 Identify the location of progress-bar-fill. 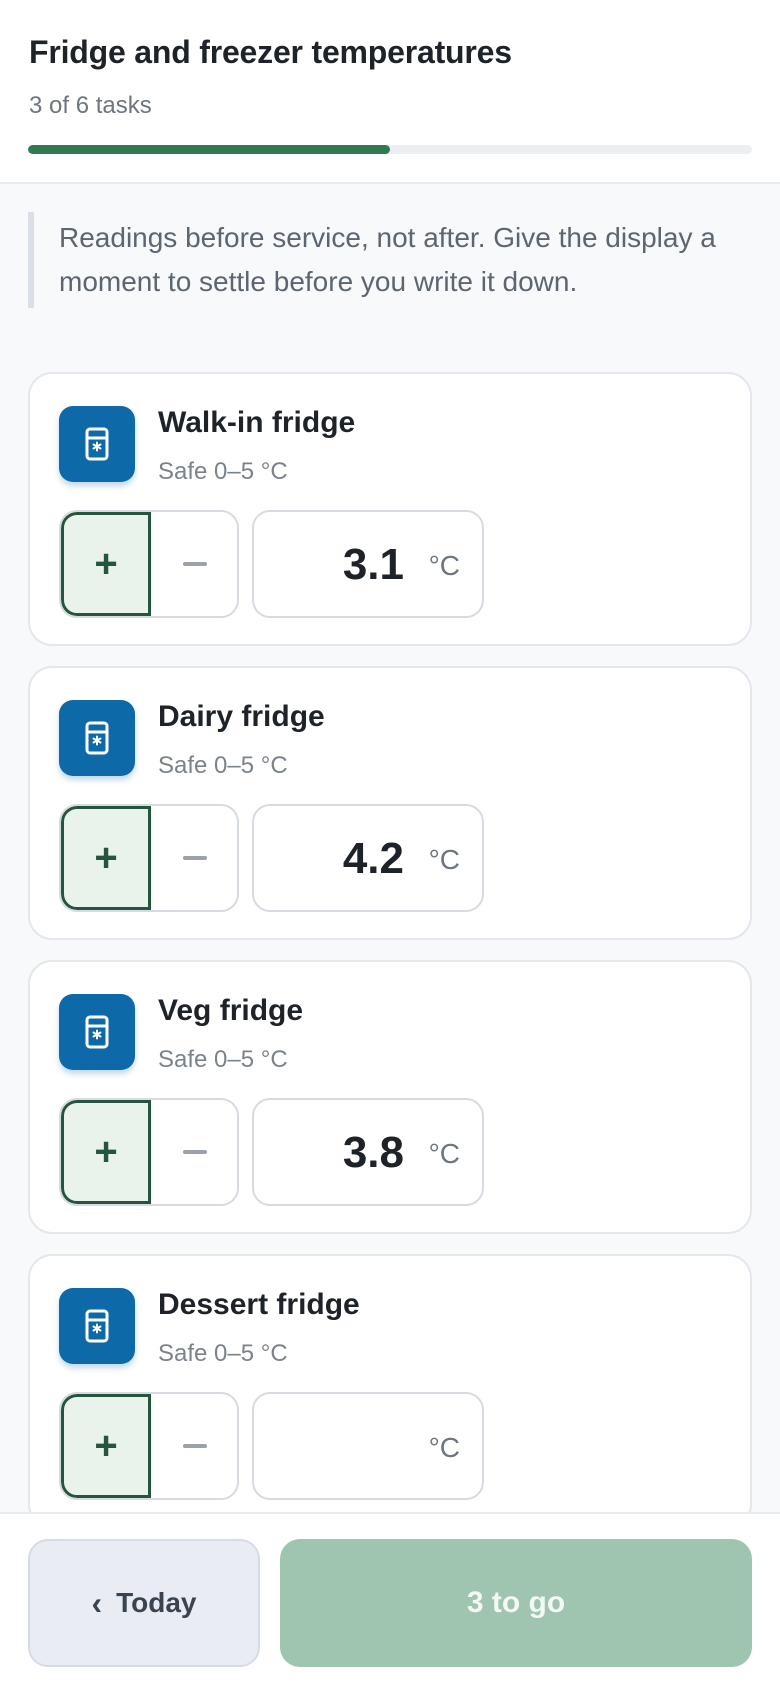
(209, 149).